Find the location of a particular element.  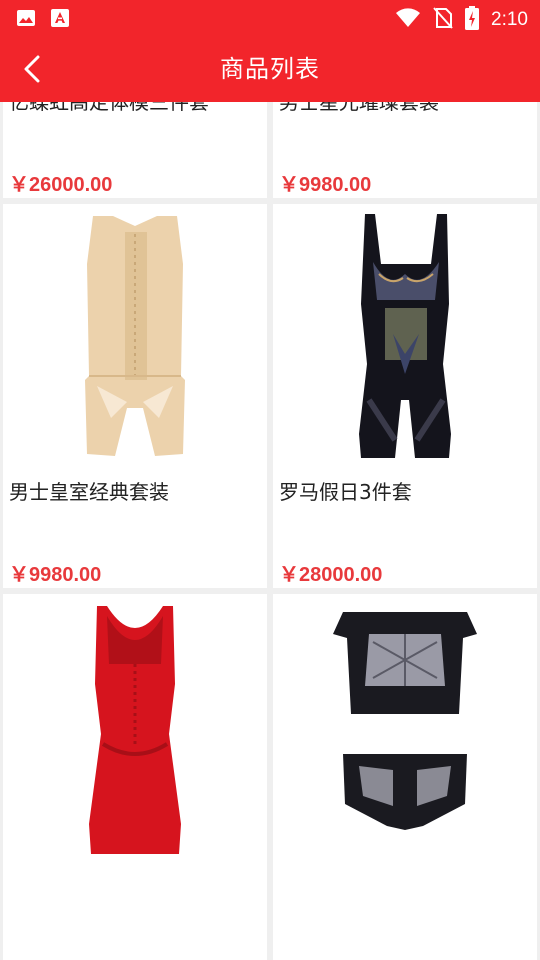

product-name: 男士皇室经典套装 is located at coordinates (89, 492).